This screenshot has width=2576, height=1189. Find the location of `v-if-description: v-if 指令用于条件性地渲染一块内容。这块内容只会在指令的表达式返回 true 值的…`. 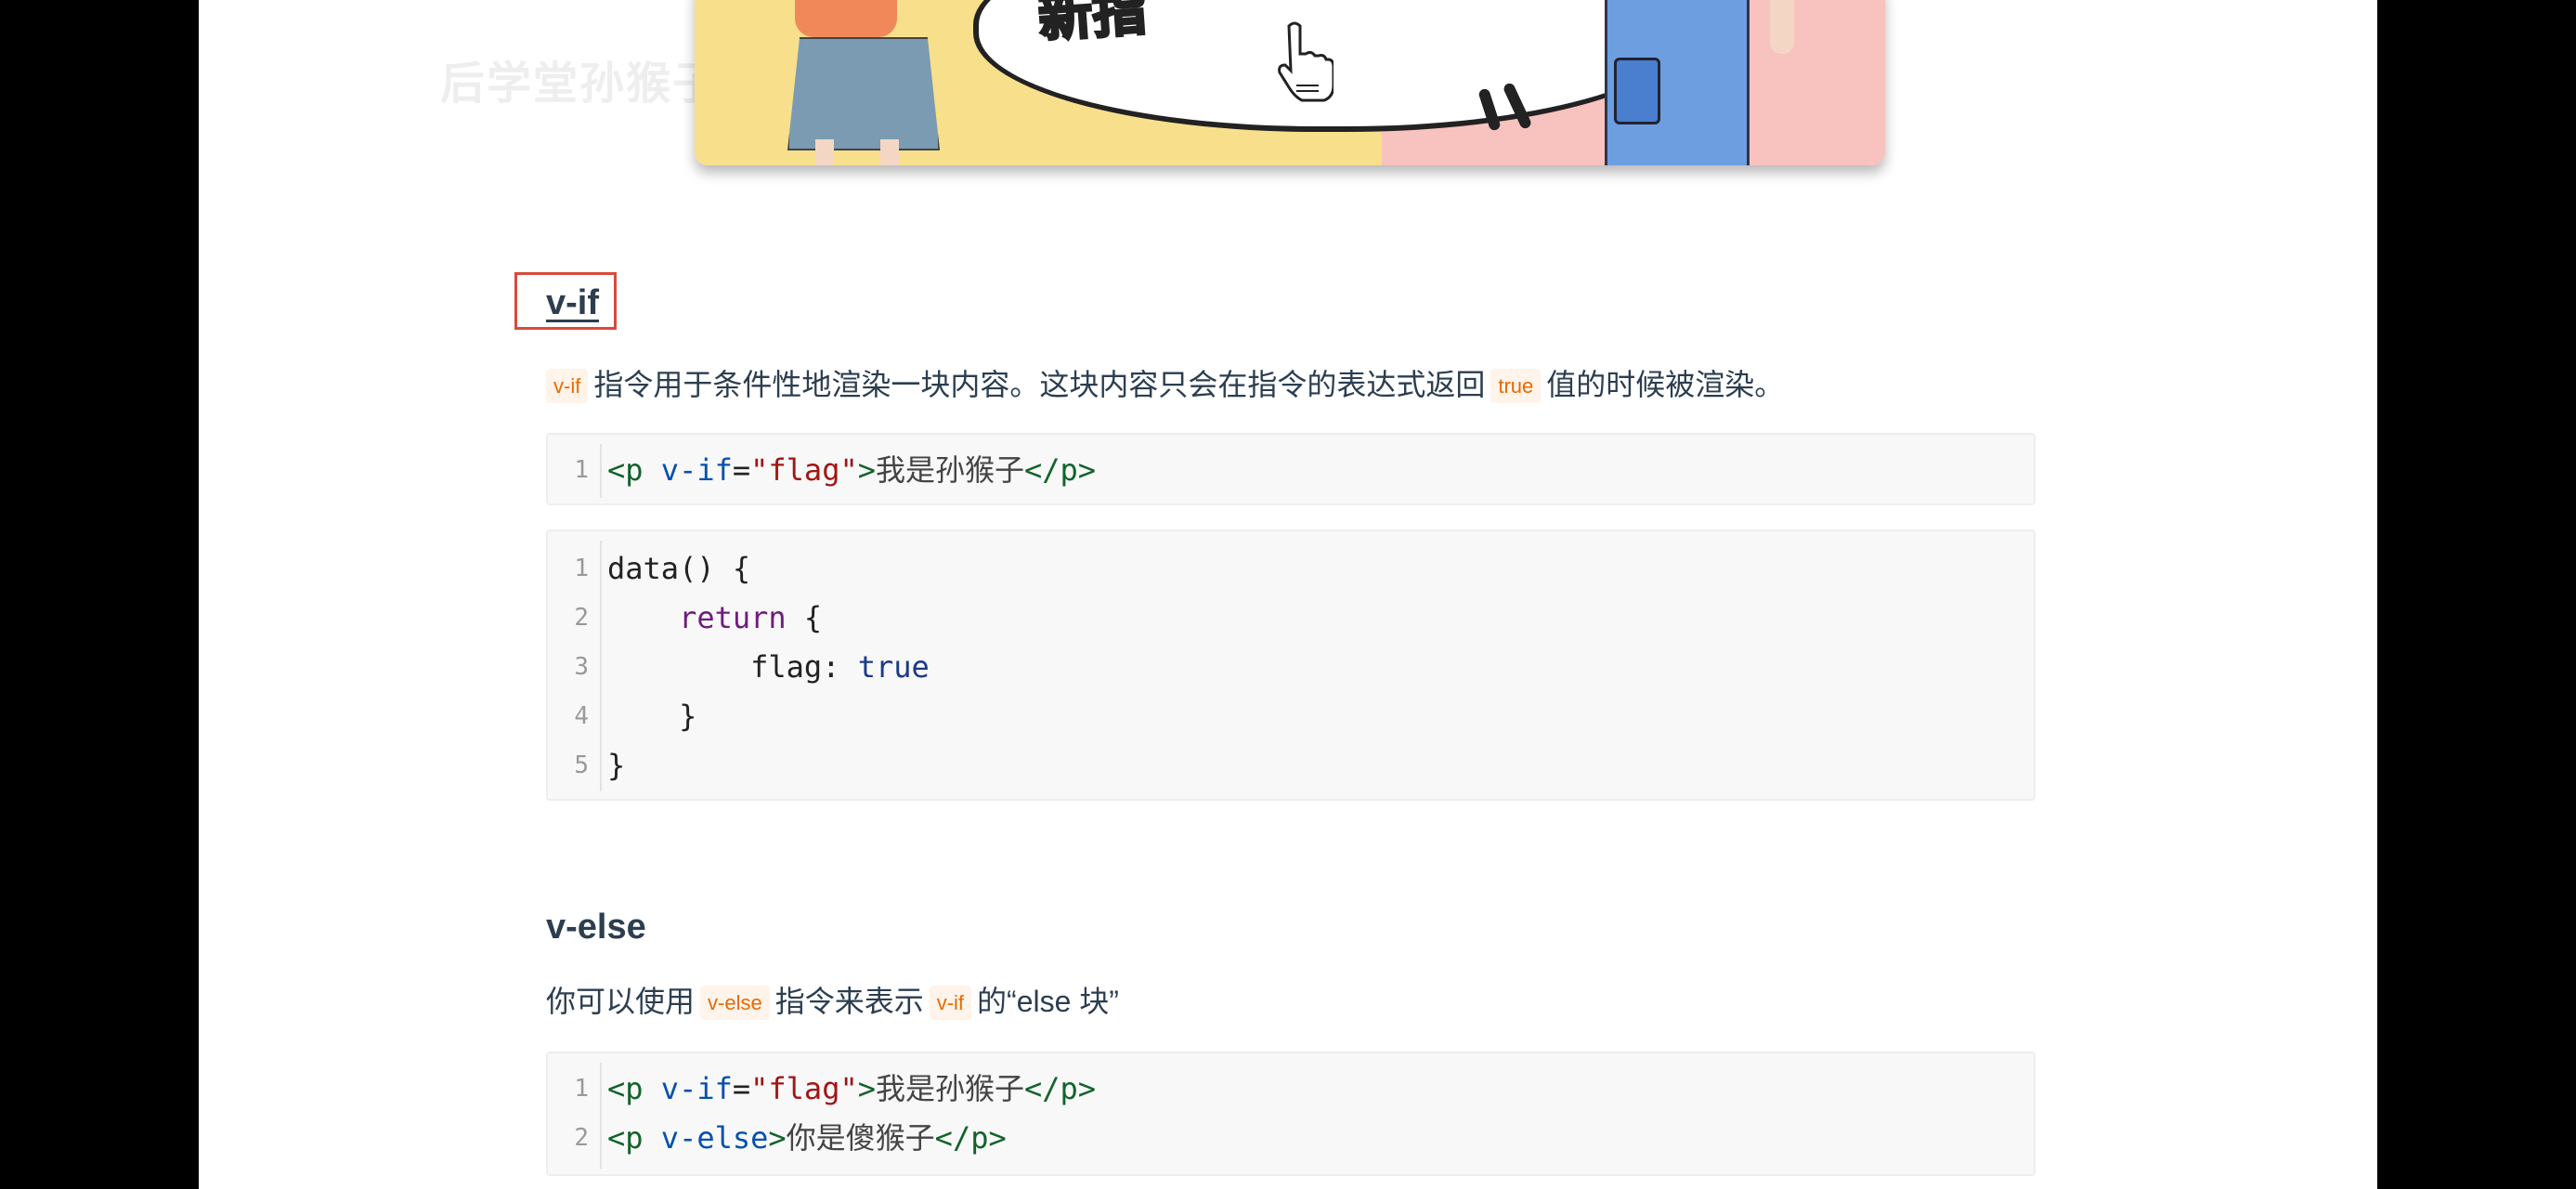

v-if-description: v-if 指令用于条件性地渲染一块内容。这块内容只会在指令的表达式返回 true 值的… is located at coordinates (1165, 385).